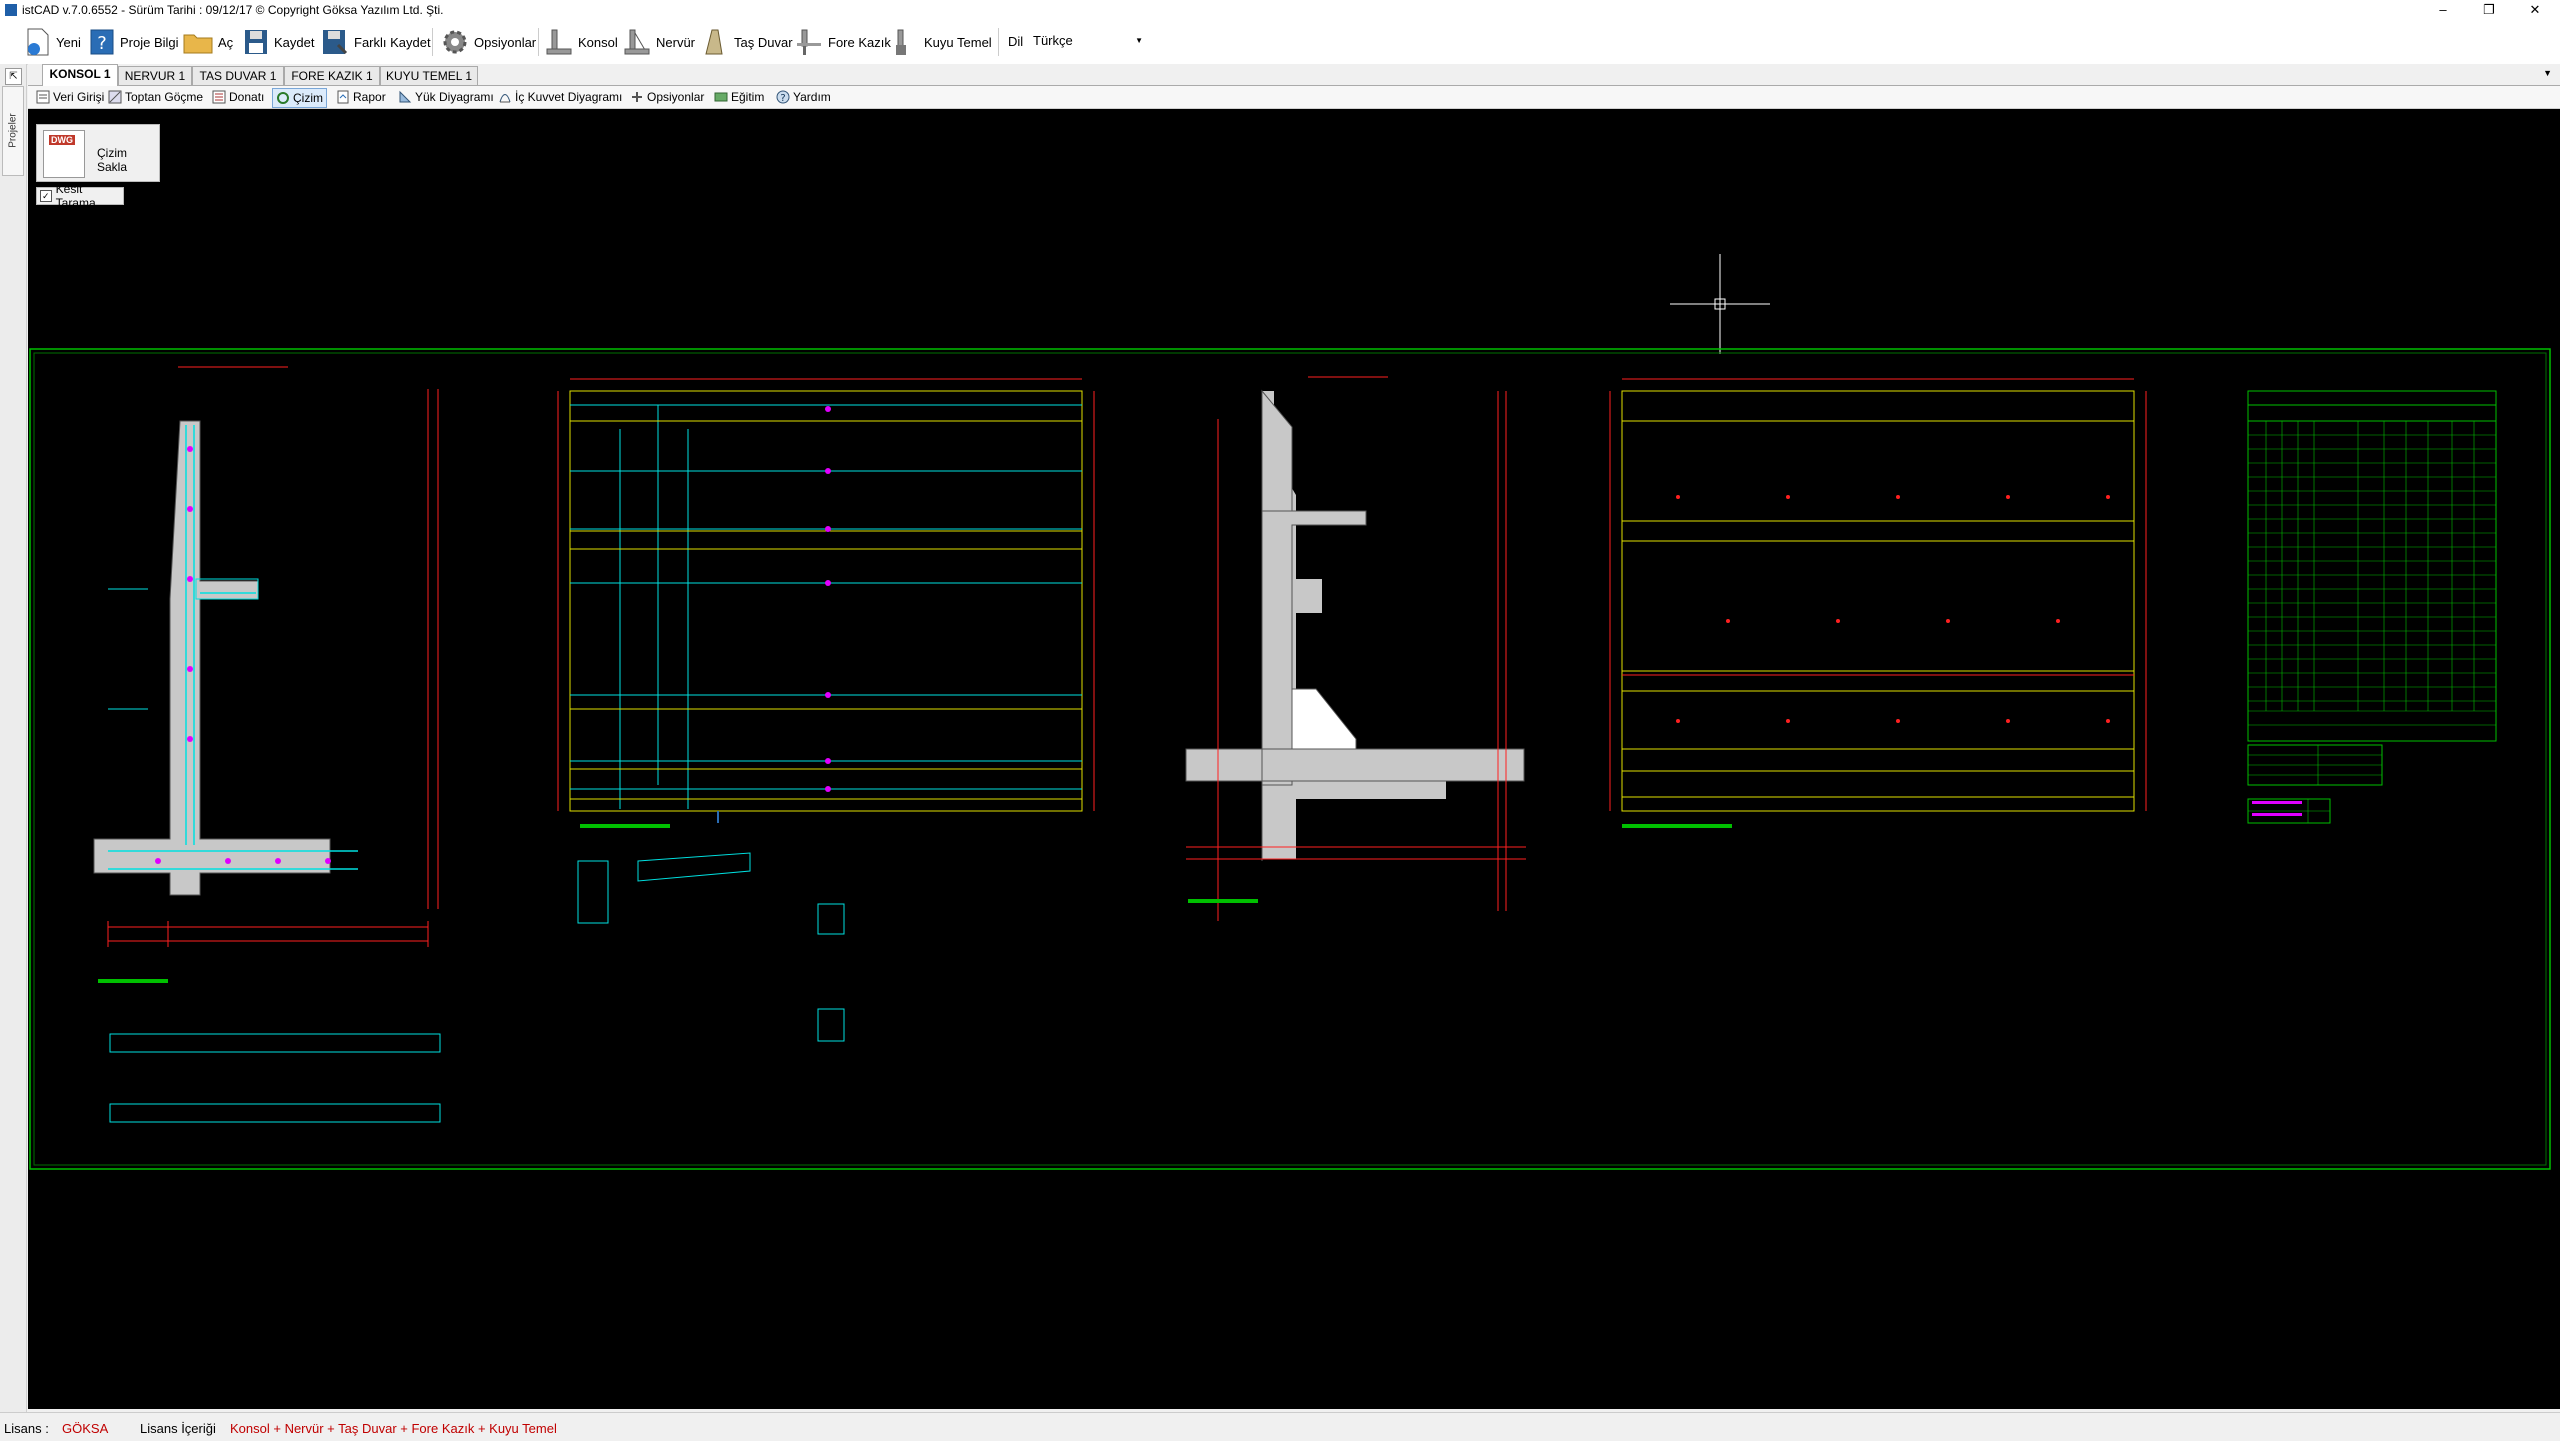  I want to click on open-button: Aç, so click(207, 42).